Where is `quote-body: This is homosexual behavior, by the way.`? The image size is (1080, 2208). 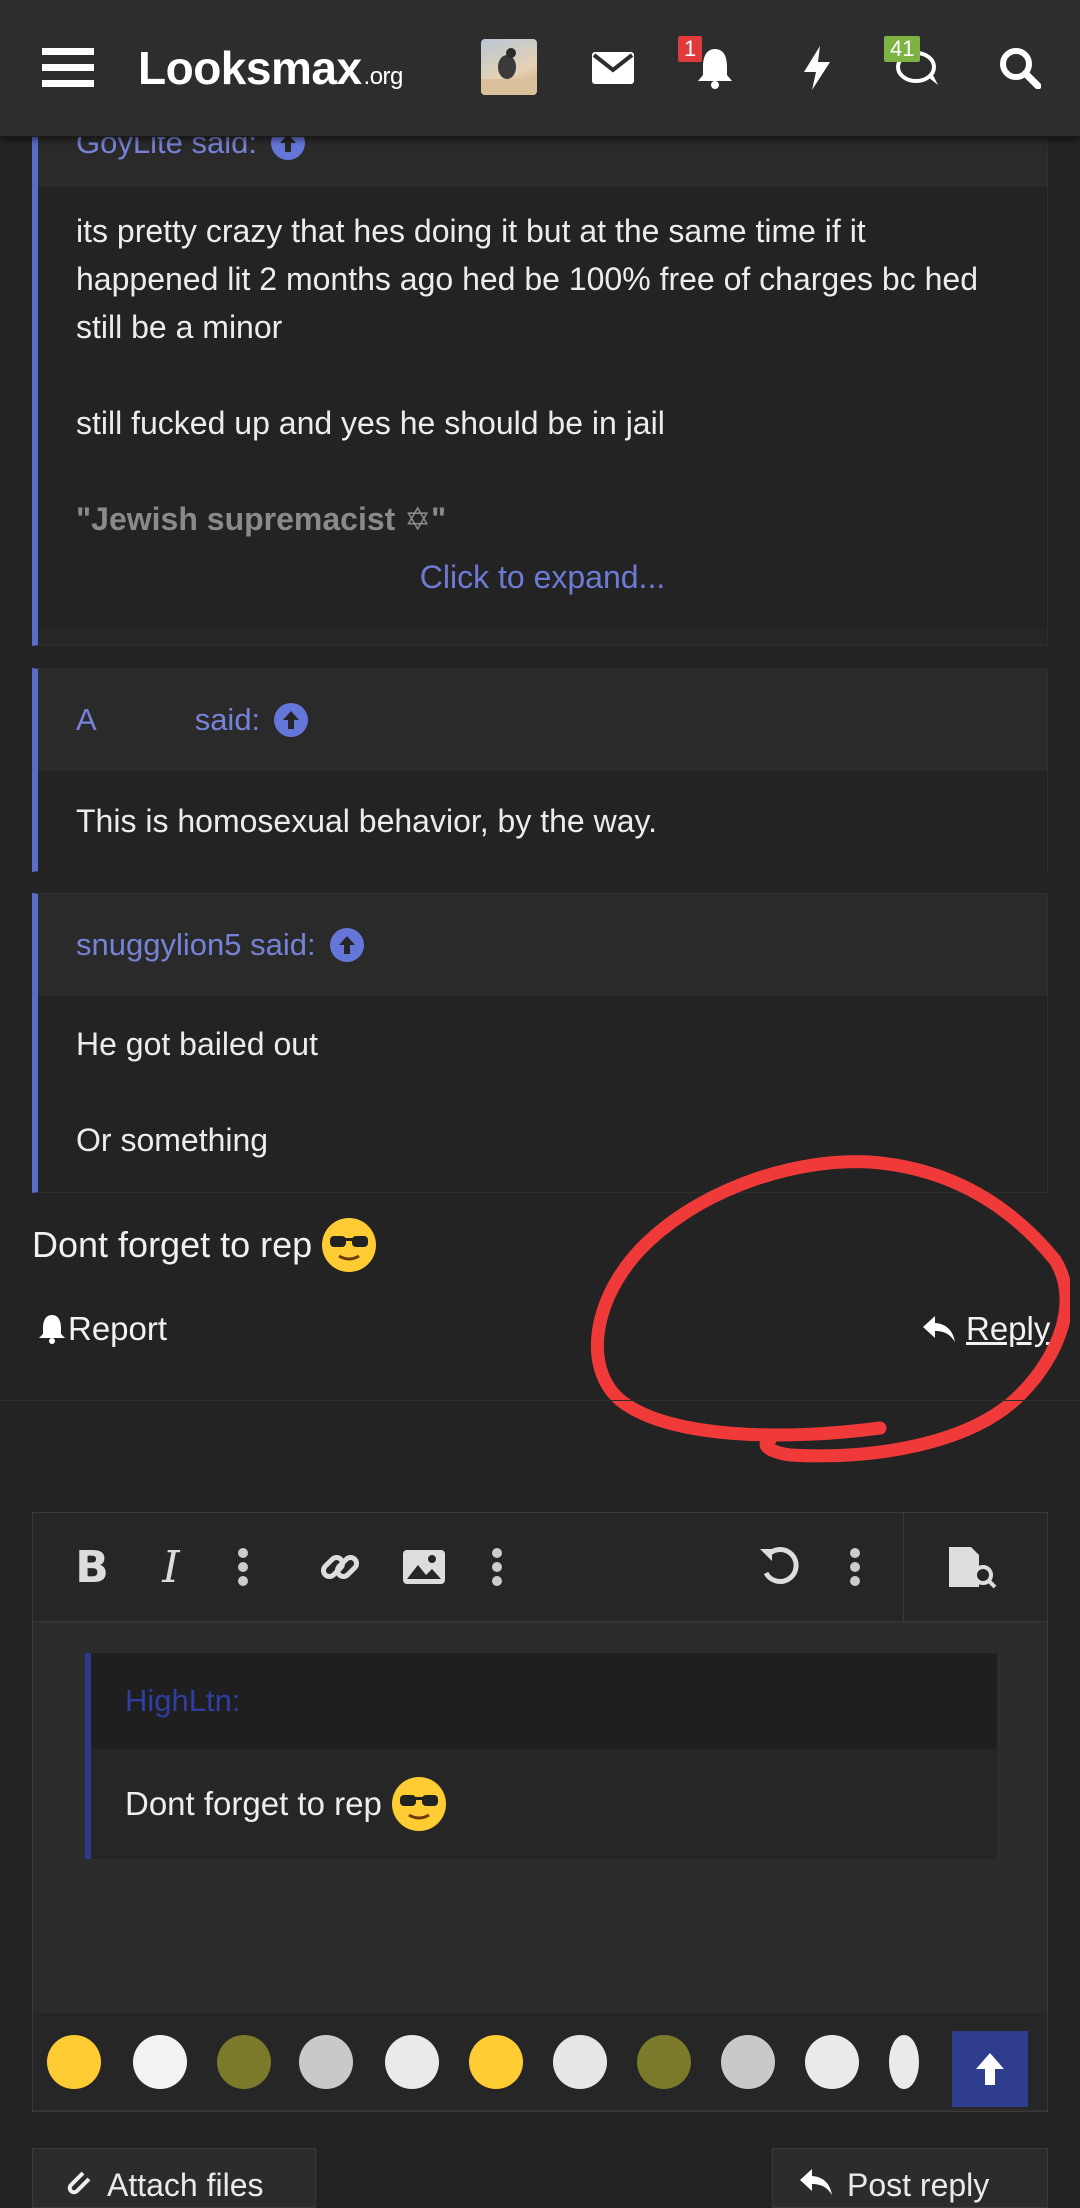
quote-body: This is homosexual behavior, by the way. is located at coordinates (542, 822).